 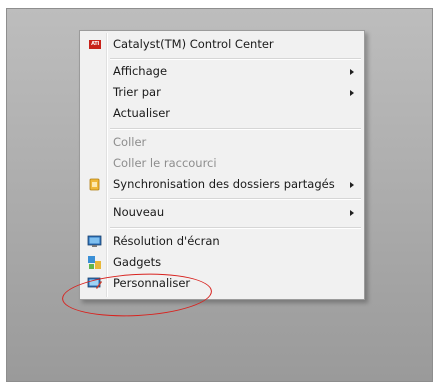 I want to click on ati-logo-icon: ATI, so click(x=94, y=44).